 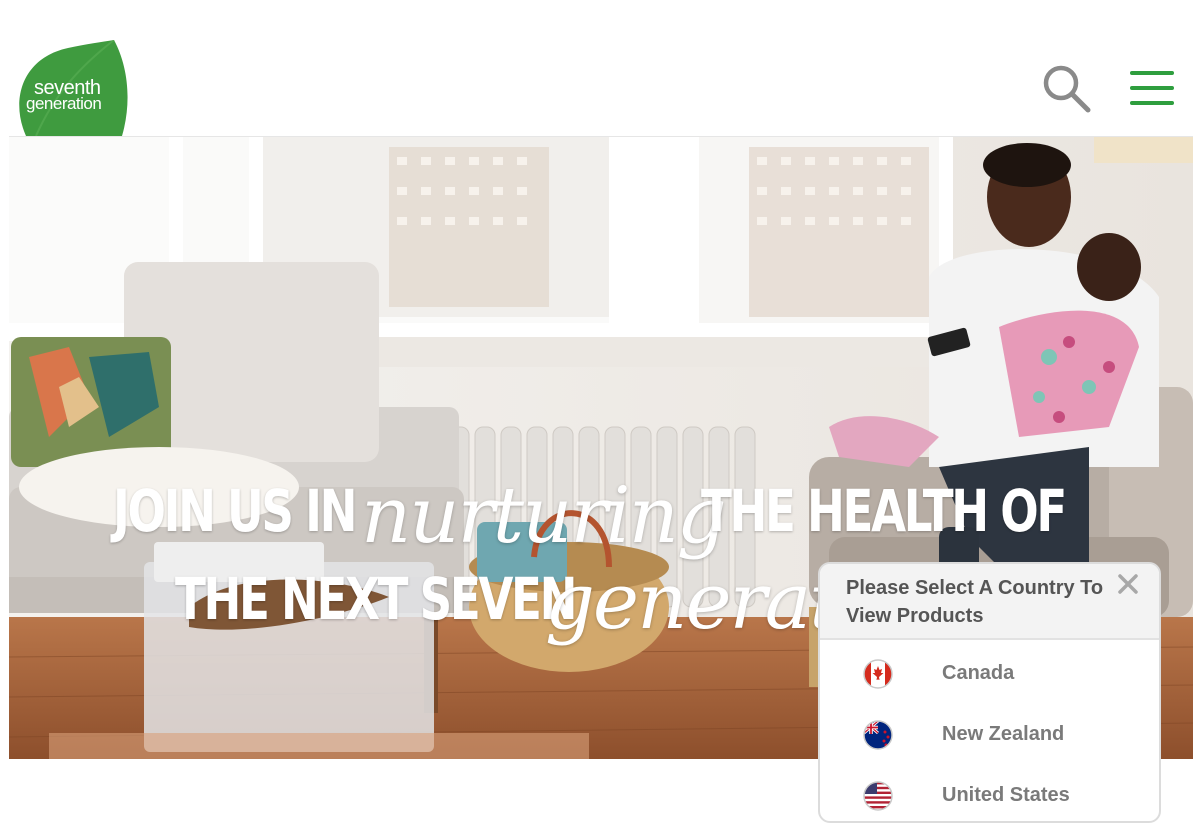 I want to click on country-option-united-states: United States, so click(x=989, y=793).